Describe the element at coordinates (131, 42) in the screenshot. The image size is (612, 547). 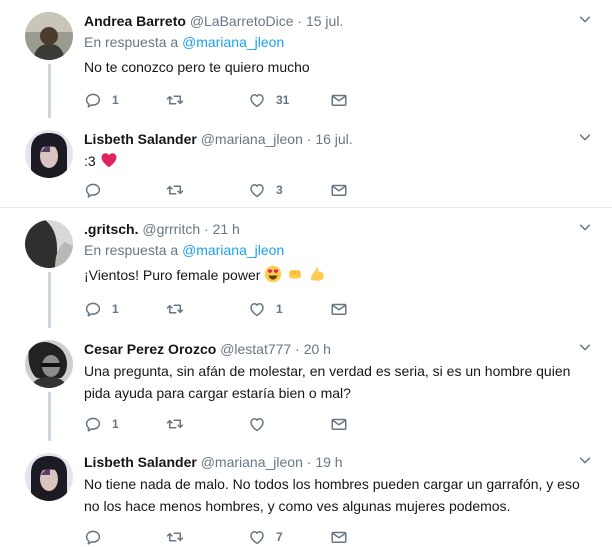
I see `reply-prefix: En respuesta a` at that location.